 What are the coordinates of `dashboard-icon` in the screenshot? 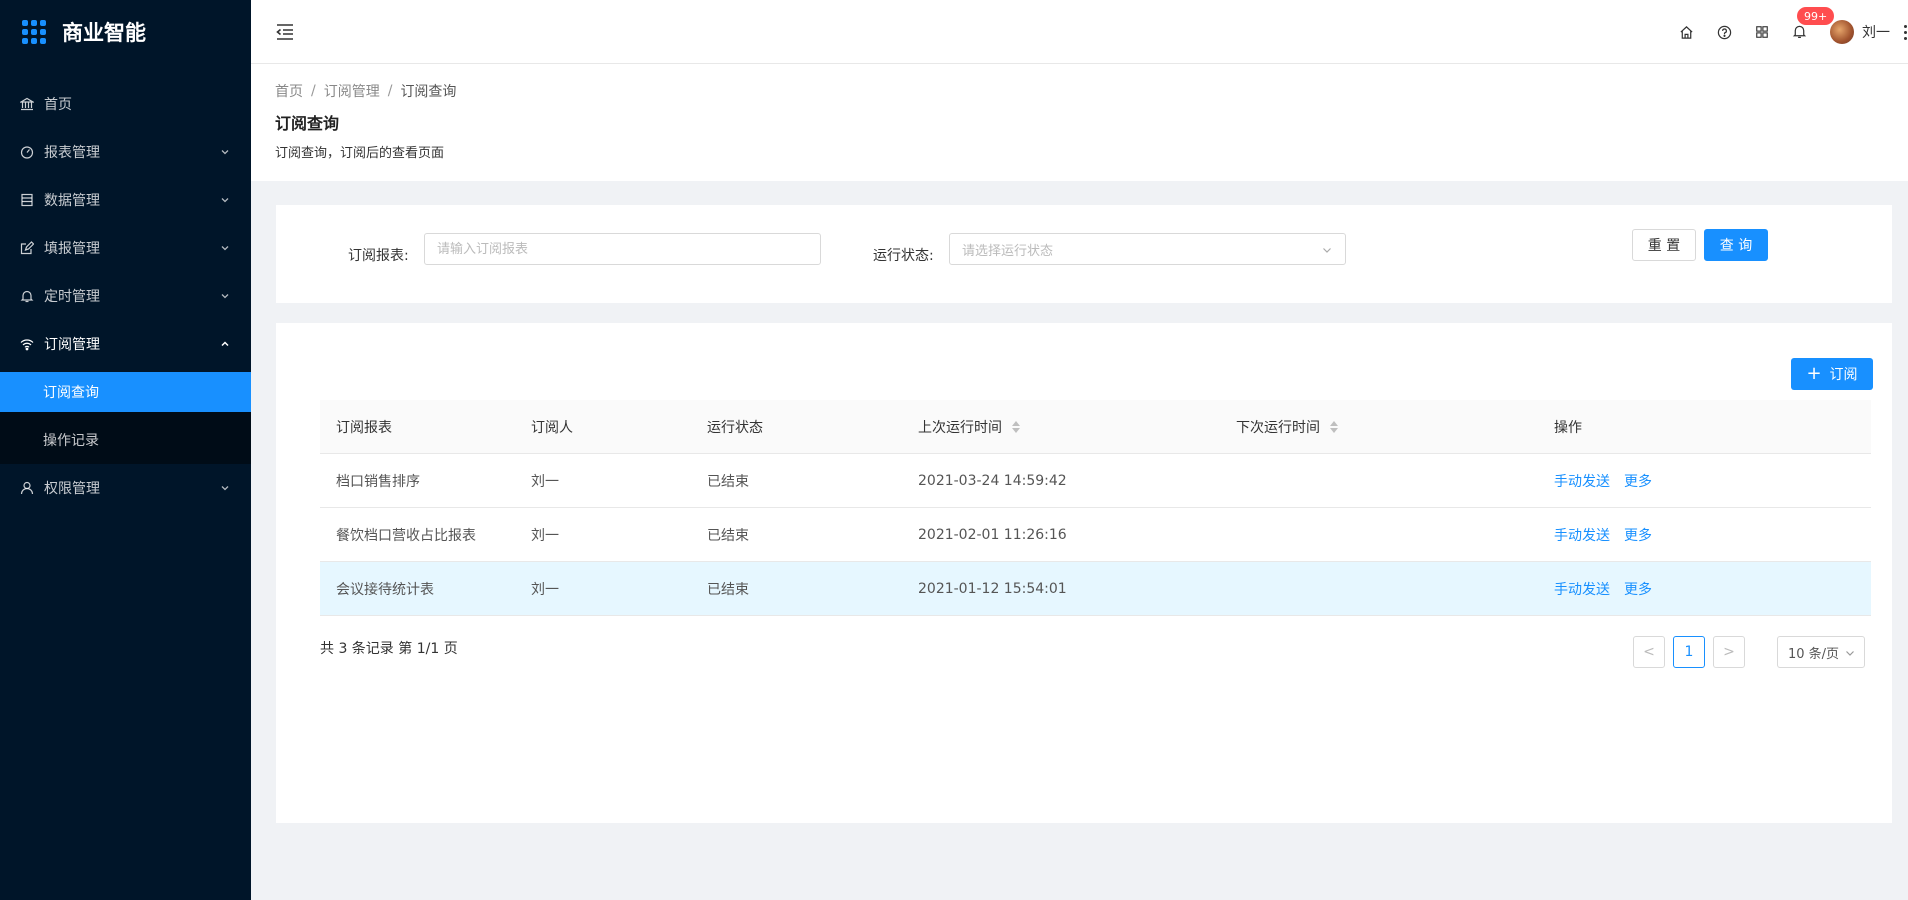 It's located at (27, 152).